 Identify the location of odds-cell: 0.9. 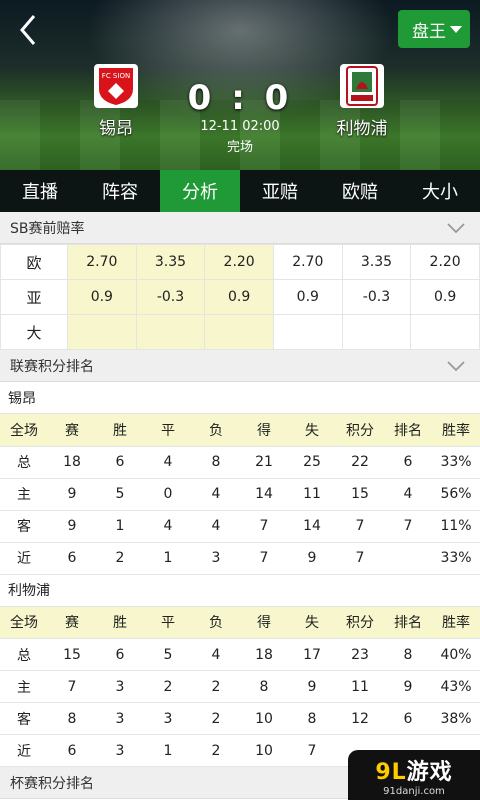
(102, 297).